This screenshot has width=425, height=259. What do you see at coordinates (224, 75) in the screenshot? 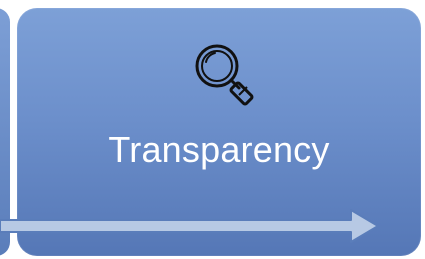
I see `magnifying-glass-icon` at bounding box center [224, 75].